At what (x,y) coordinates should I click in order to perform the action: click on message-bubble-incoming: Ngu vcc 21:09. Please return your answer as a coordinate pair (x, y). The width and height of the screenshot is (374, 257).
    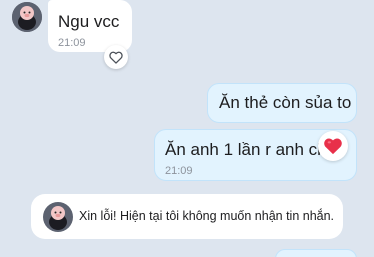
    Looking at the image, I should click on (90, 26).